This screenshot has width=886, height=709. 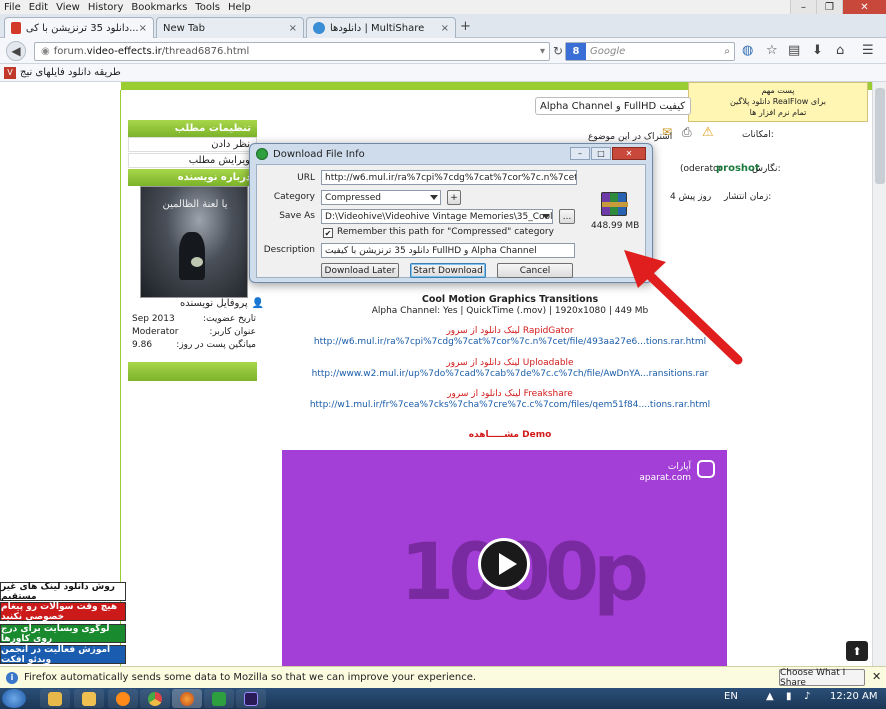 I want to click on menu-tools: Tools, so click(x=207, y=7).